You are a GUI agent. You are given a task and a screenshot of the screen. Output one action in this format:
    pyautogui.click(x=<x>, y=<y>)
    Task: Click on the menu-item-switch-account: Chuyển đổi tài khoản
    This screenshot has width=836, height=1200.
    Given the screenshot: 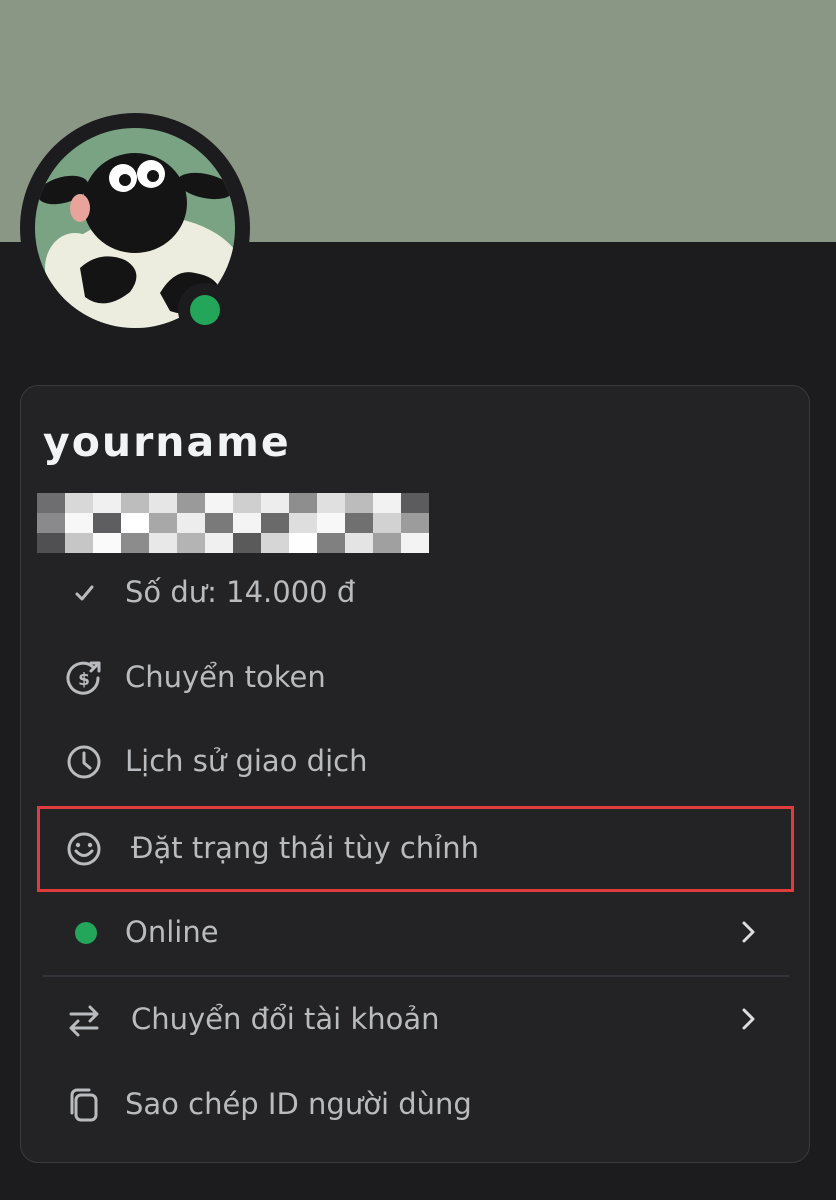 What is the action you would take?
    pyautogui.click(x=415, y=1019)
    